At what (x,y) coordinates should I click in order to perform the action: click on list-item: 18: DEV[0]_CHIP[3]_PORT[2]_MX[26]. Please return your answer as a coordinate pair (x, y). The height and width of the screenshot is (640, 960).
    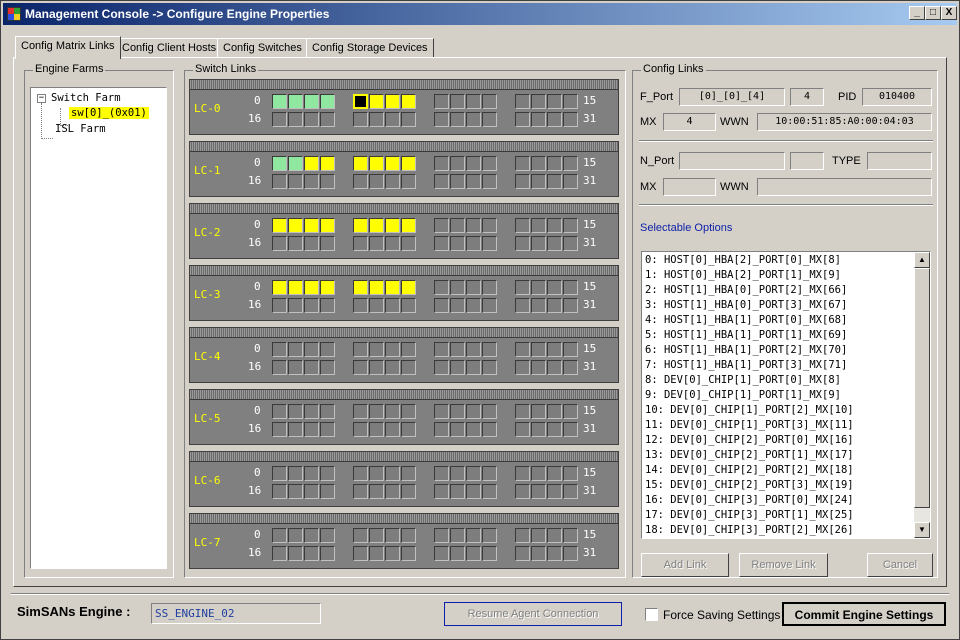
    Looking at the image, I should click on (749, 530).